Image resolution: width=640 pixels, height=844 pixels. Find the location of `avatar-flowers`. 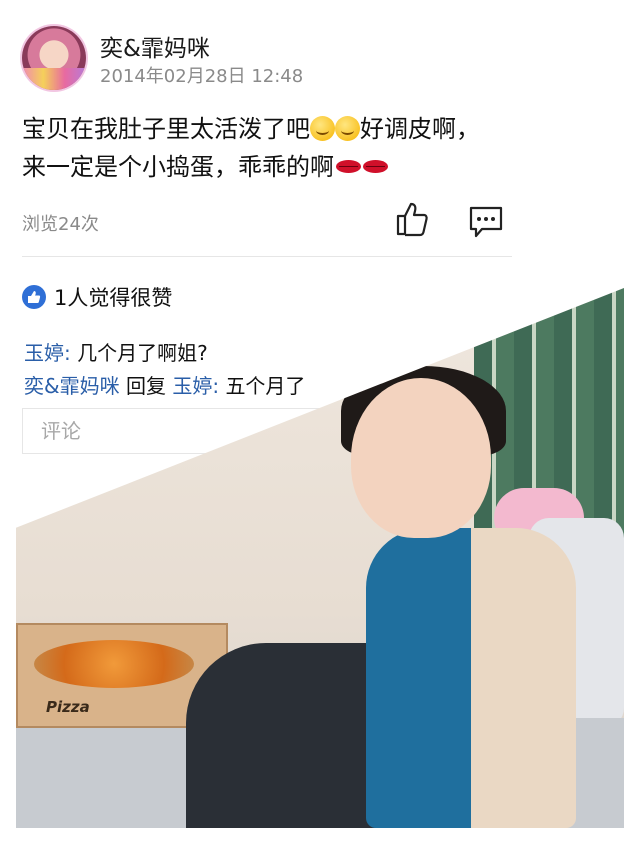

avatar-flowers is located at coordinates (54, 79).